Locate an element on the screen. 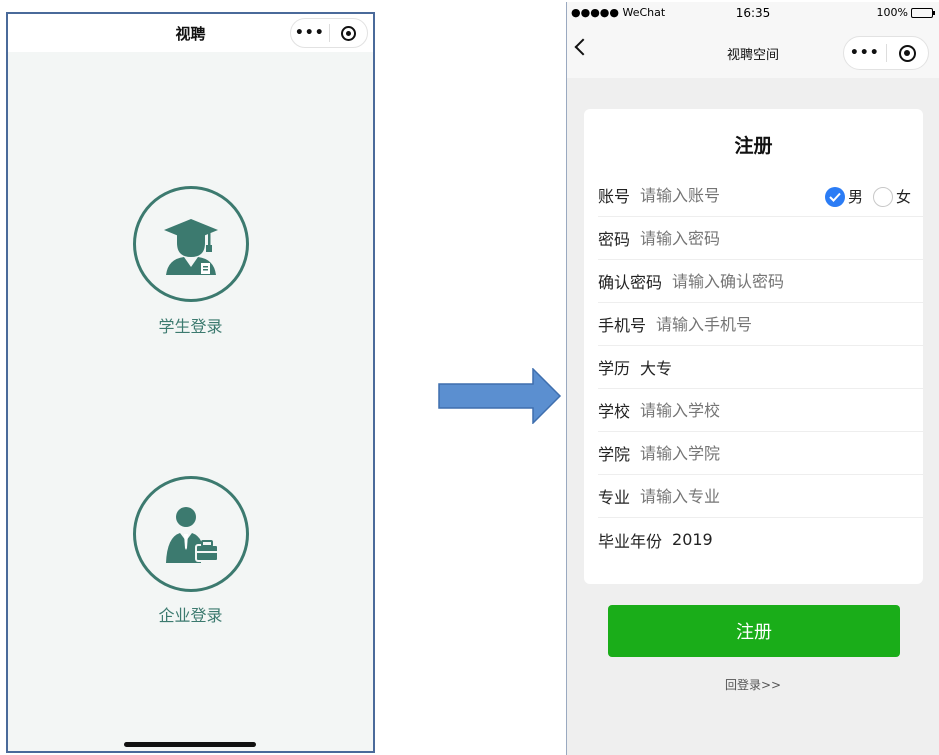 This screenshot has height=755, width=939. back-to-login-link: 回登录>> is located at coordinates (753, 684).